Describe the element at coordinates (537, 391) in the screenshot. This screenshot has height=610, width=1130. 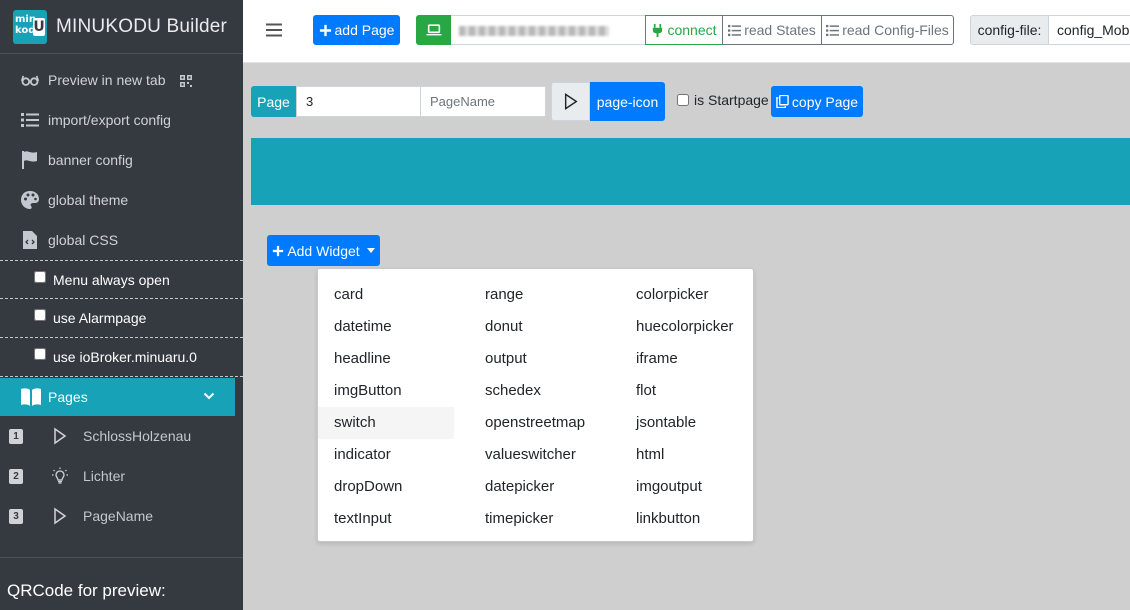
I see `widget-menu-item: schedex` at that location.